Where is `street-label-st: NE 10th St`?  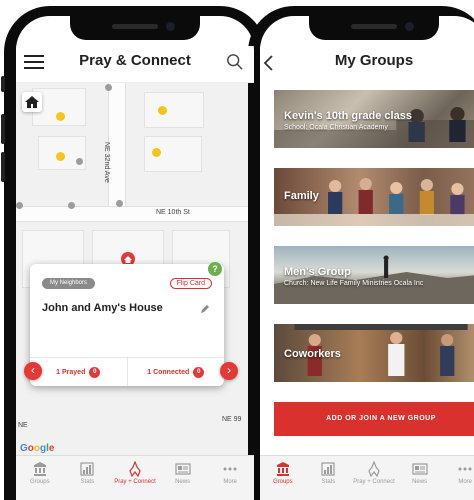 street-label-st: NE 10th St is located at coordinates (173, 212).